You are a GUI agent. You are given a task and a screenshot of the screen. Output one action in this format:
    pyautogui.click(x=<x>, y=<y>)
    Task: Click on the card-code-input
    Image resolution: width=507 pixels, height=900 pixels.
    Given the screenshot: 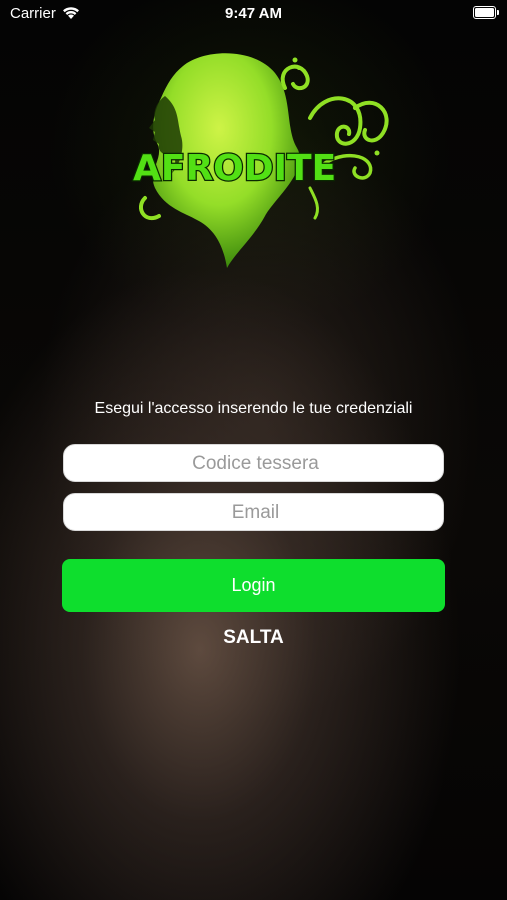 What is the action you would take?
    pyautogui.click(x=255, y=464)
    